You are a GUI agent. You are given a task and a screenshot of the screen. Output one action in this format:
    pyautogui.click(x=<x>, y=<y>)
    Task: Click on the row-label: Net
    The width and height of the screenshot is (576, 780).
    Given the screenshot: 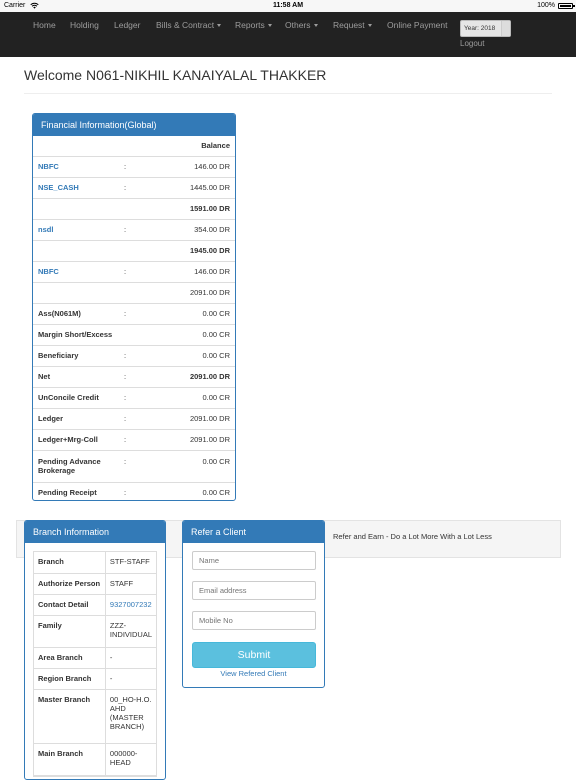 What is the action you would take?
    pyautogui.click(x=76, y=376)
    